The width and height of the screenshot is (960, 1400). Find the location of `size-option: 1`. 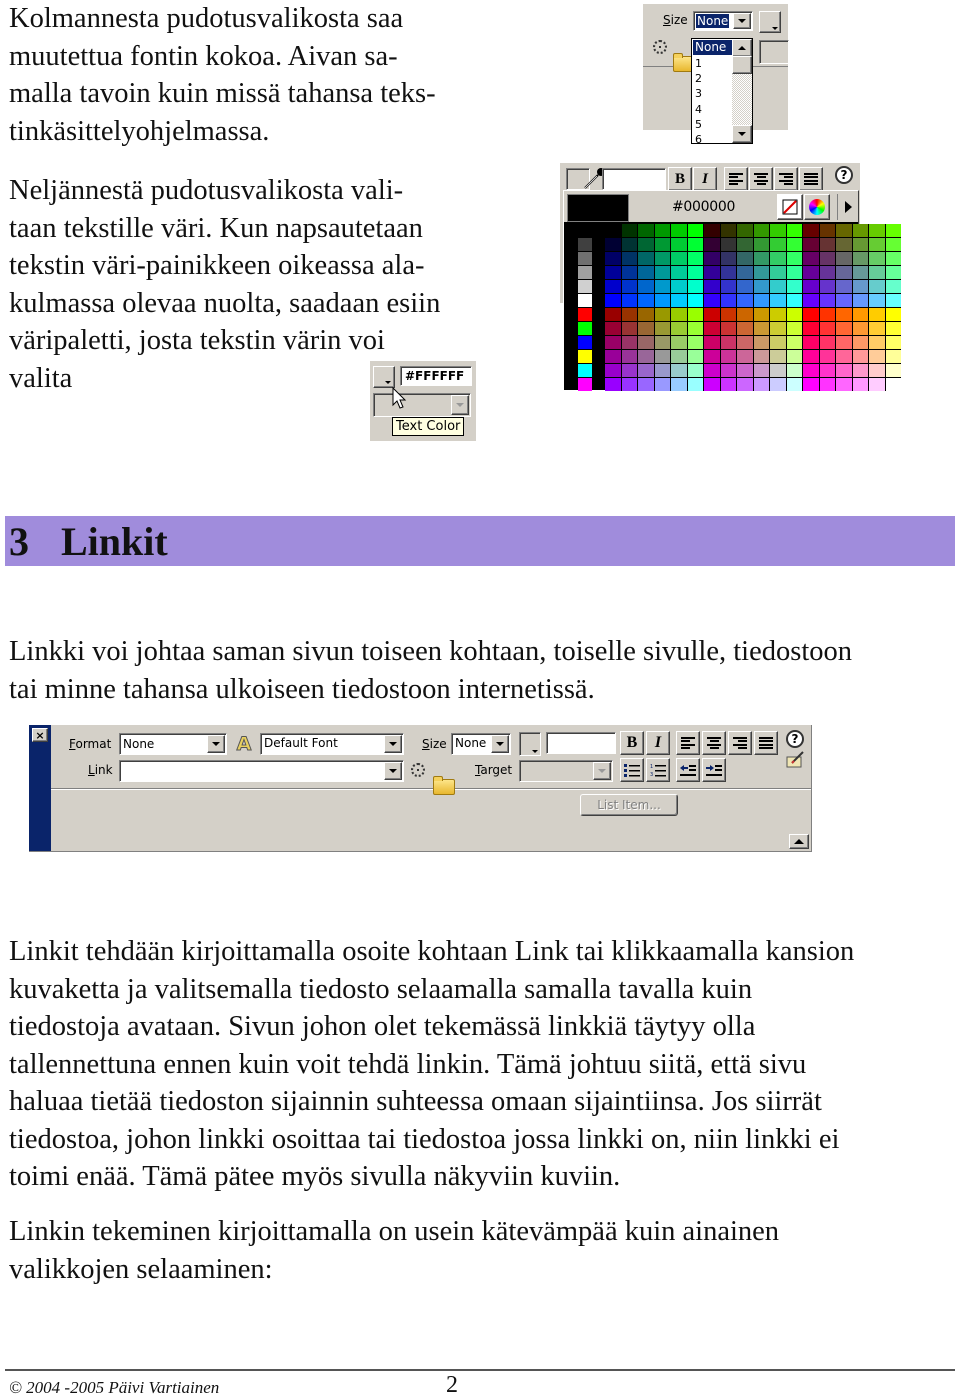

size-option: 1 is located at coordinates (698, 63).